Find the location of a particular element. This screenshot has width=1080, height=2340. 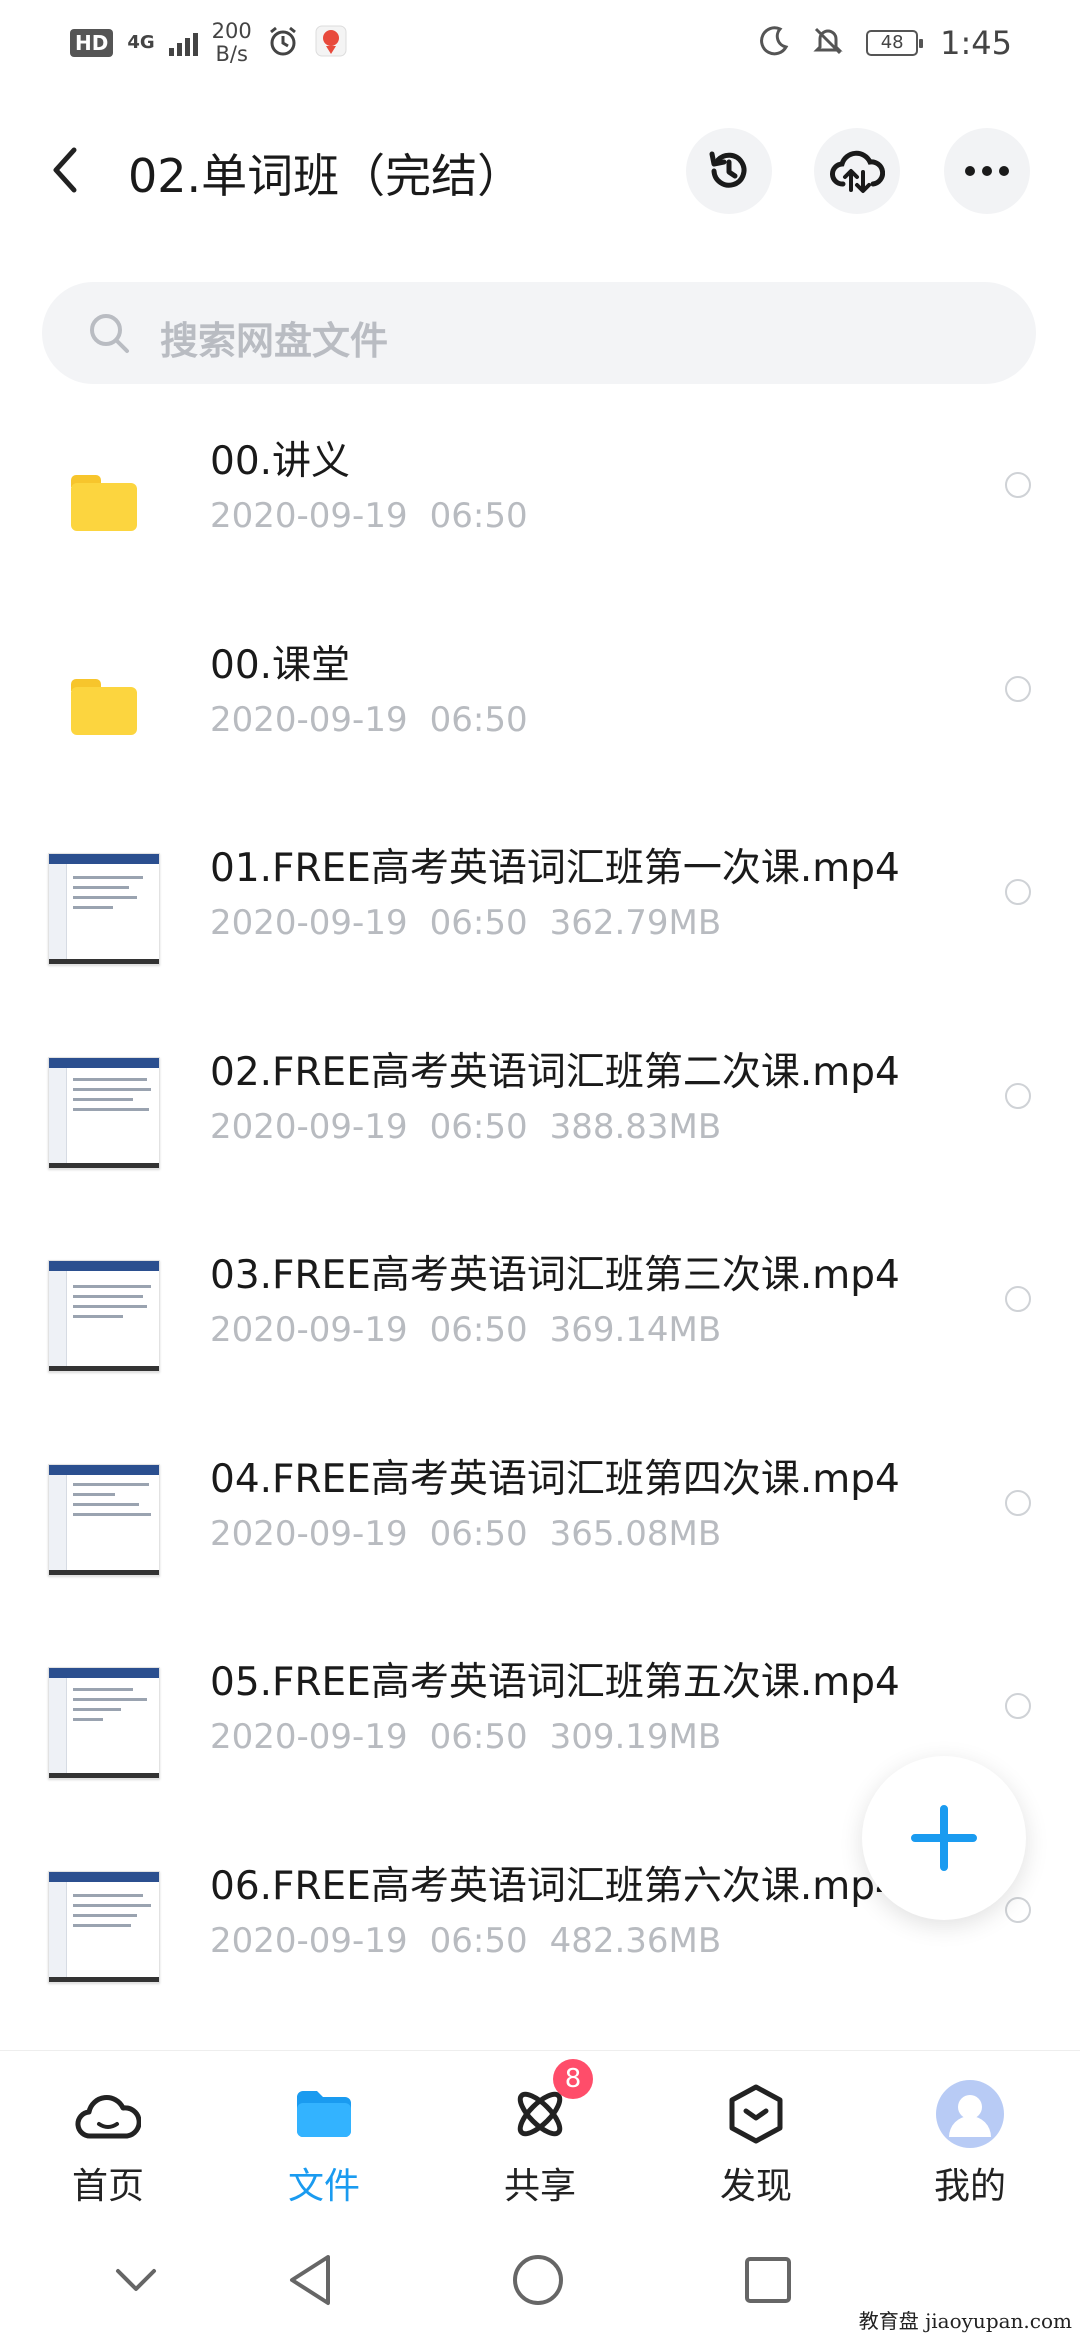

history-icon is located at coordinates (728, 169).